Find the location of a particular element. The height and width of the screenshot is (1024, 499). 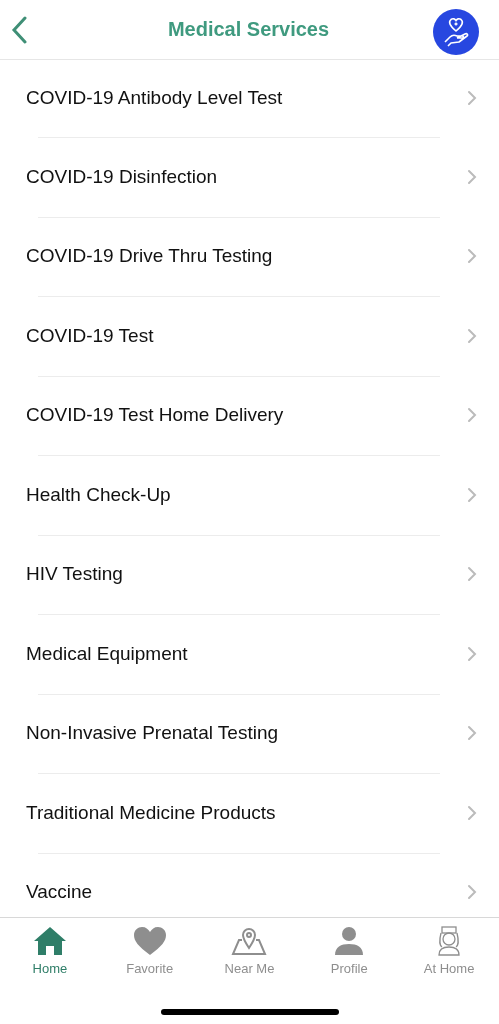

service-item: Non-Invasive Prenatal Testing is located at coordinates (249, 733).